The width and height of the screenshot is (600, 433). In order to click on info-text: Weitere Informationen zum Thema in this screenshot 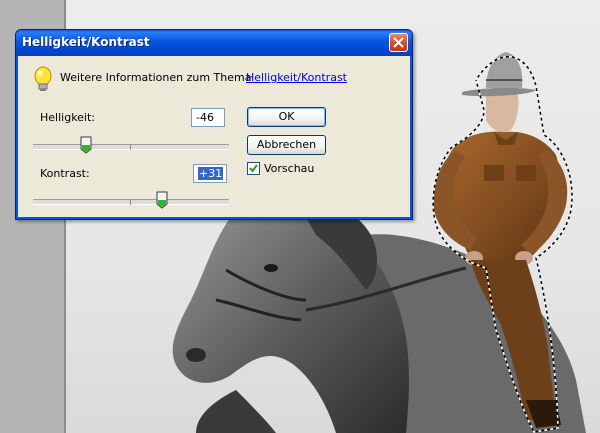, I will do `click(156, 77)`.